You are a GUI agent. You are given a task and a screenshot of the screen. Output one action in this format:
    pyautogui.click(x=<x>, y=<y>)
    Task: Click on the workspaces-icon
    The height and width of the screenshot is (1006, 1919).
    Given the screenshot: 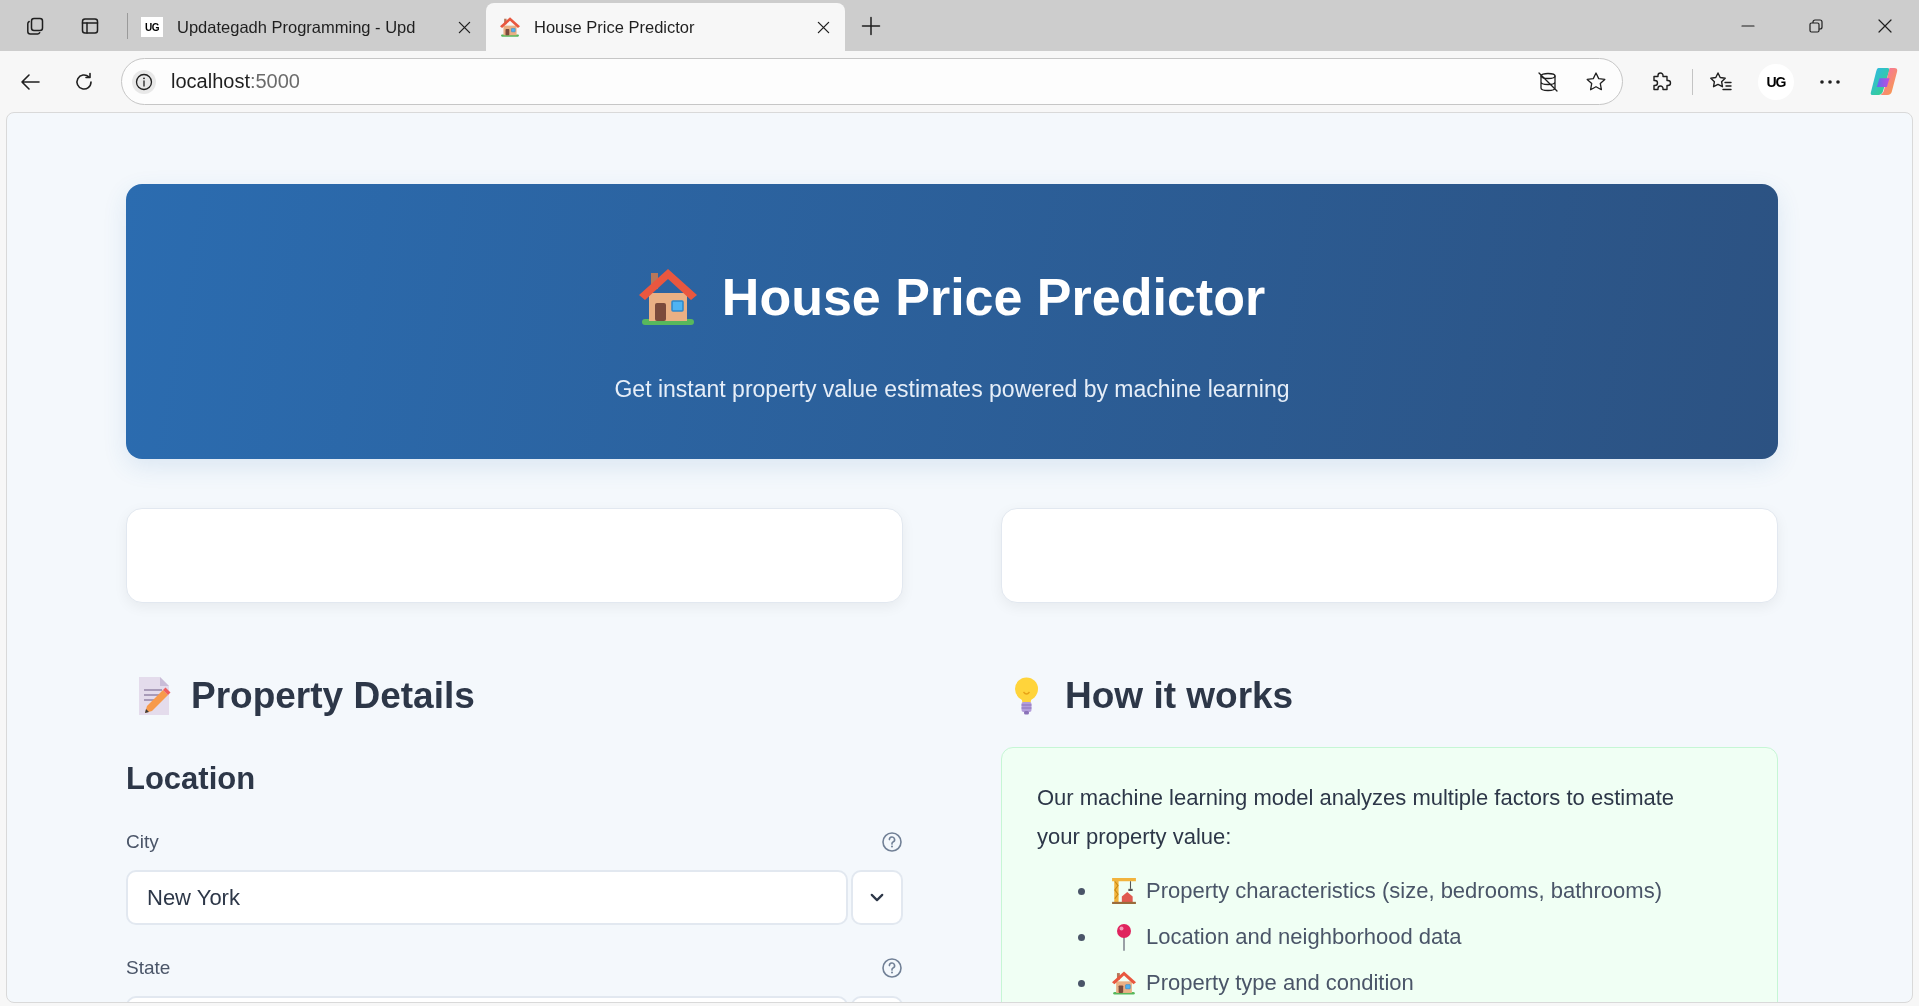 What is the action you would take?
    pyautogui.click(x=35, y=25)
    